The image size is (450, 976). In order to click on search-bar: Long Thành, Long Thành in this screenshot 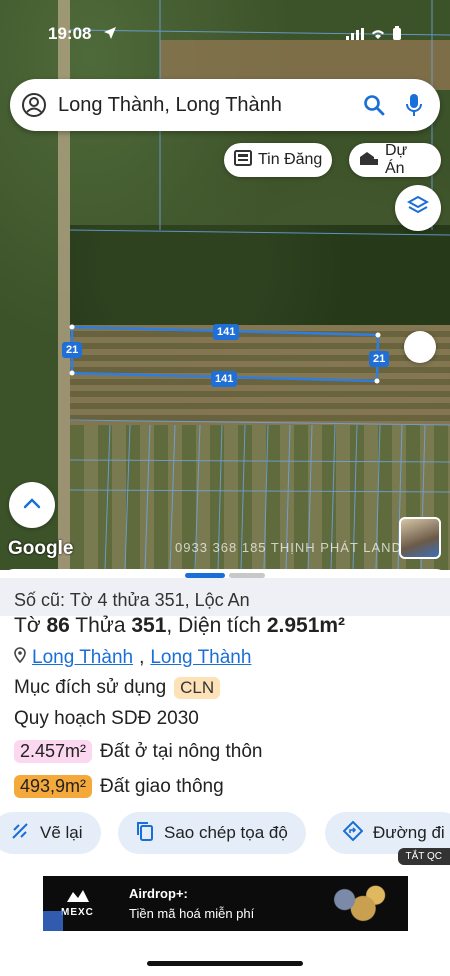, I will do `click(225, 105)`.